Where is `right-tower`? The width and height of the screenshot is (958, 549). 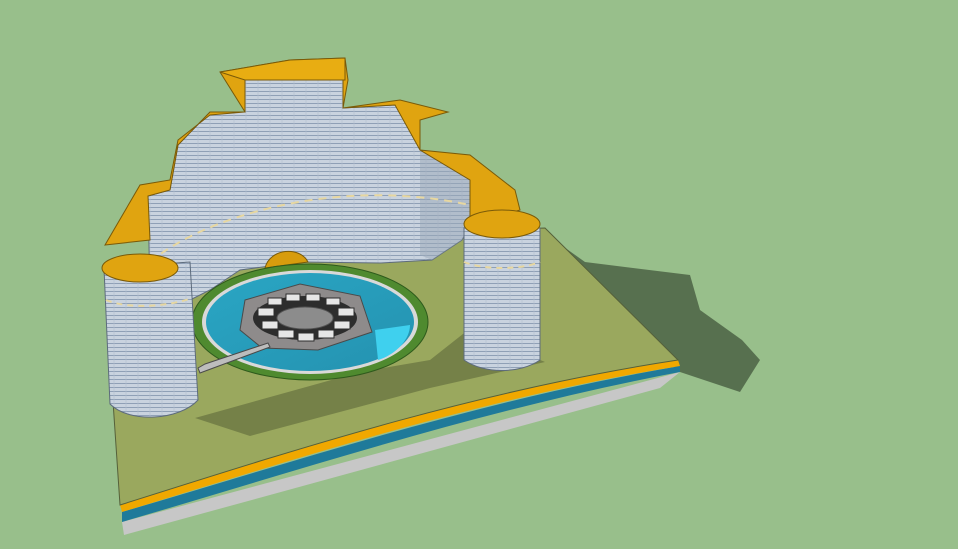
right-tower is located at coordinates (502, 290).